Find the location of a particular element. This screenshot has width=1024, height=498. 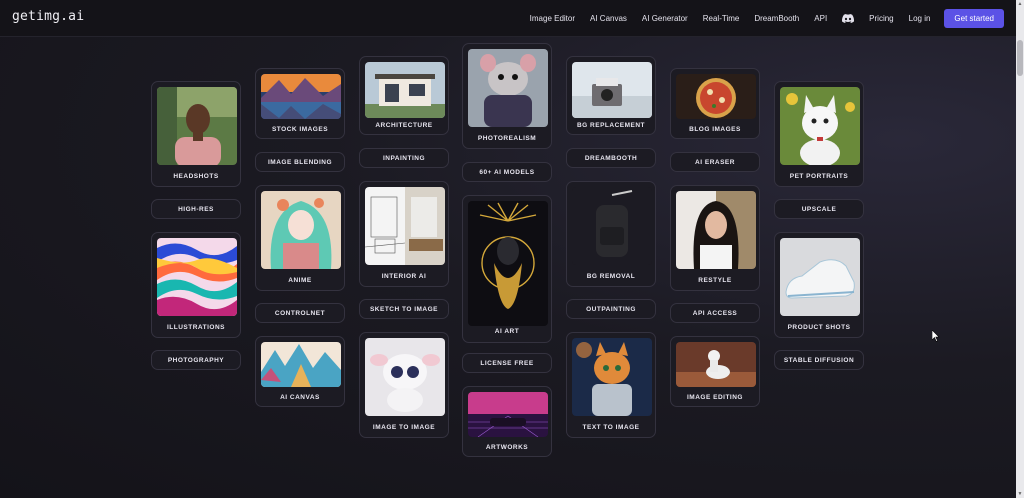

tile-illustrations: ILLUSTRATIONS is located at coordinates (196, 285).